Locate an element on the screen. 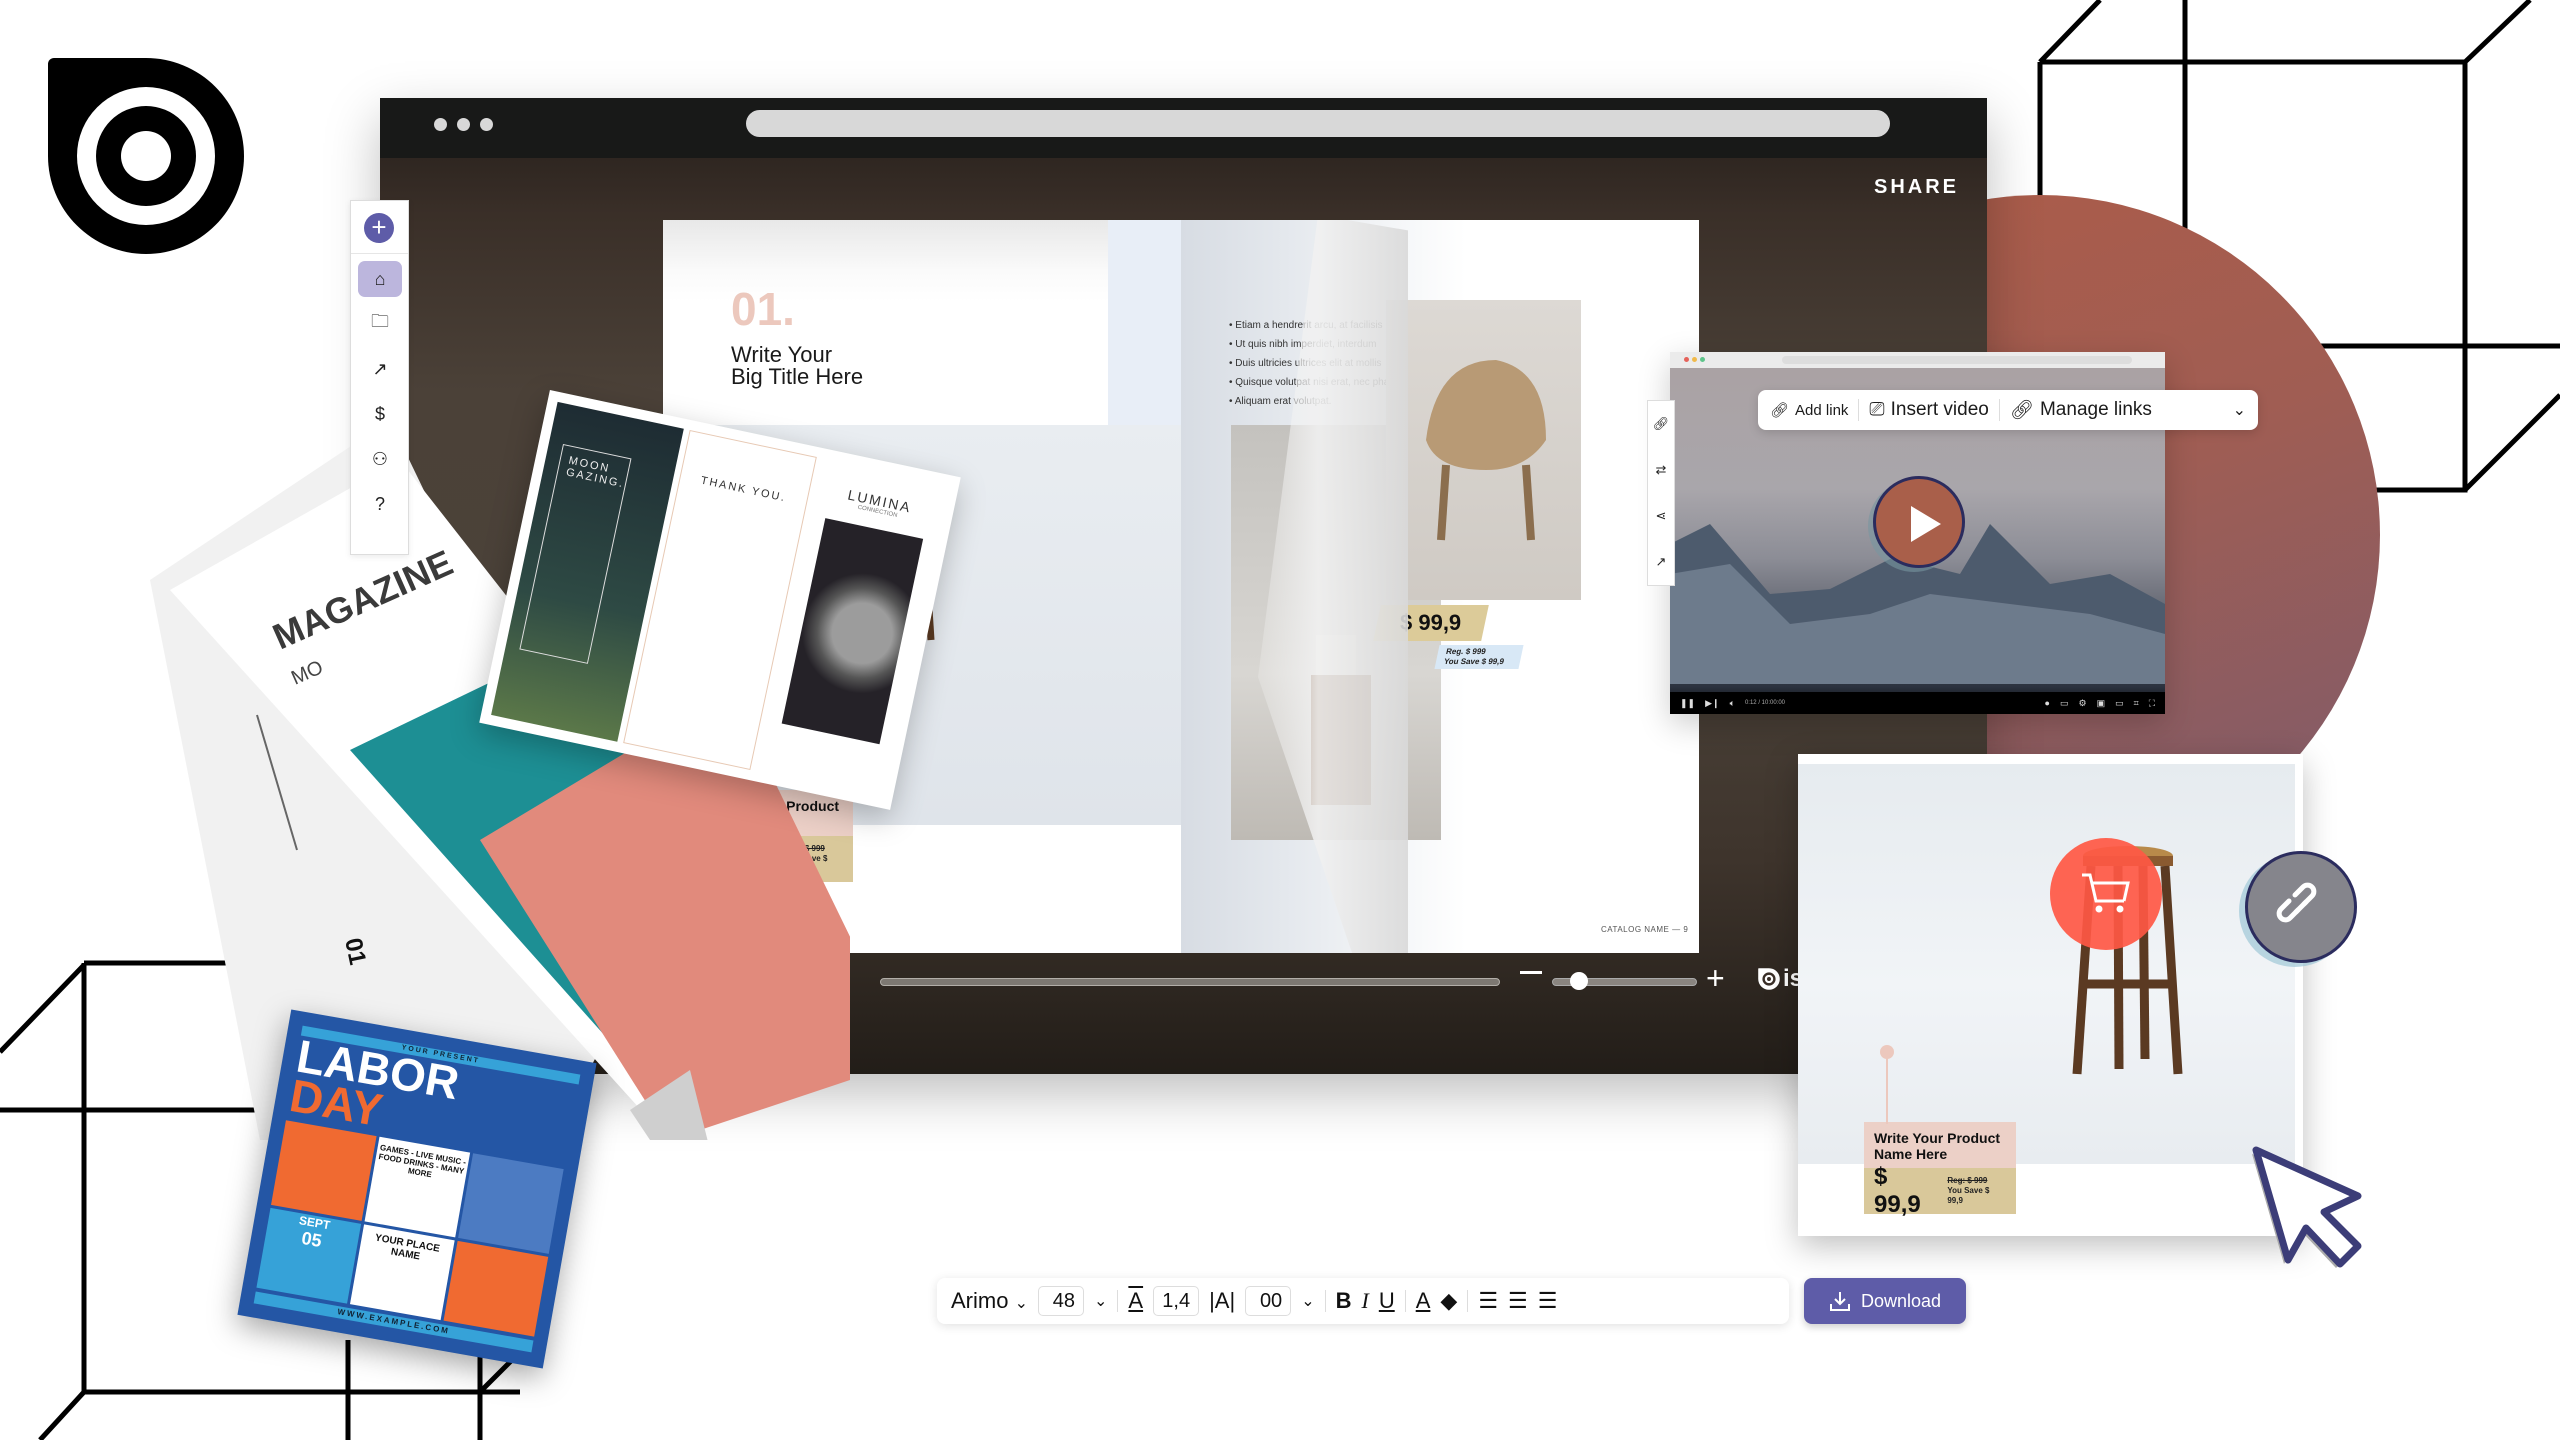 The width and height of the screenshot is (2560, 1440). fist-icon is located at coordinates (324, 1170).